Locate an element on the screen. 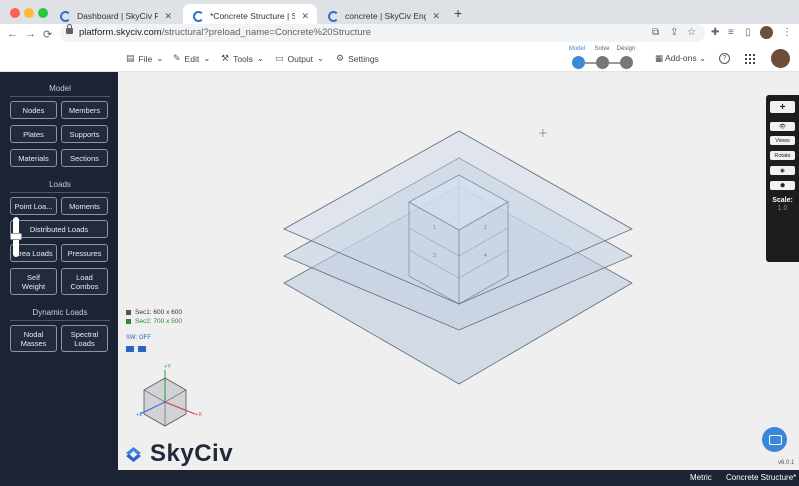 This screenshot has height=486, width=799. visibility-eye-icon: 👁 is located at coordinates (782, 126).